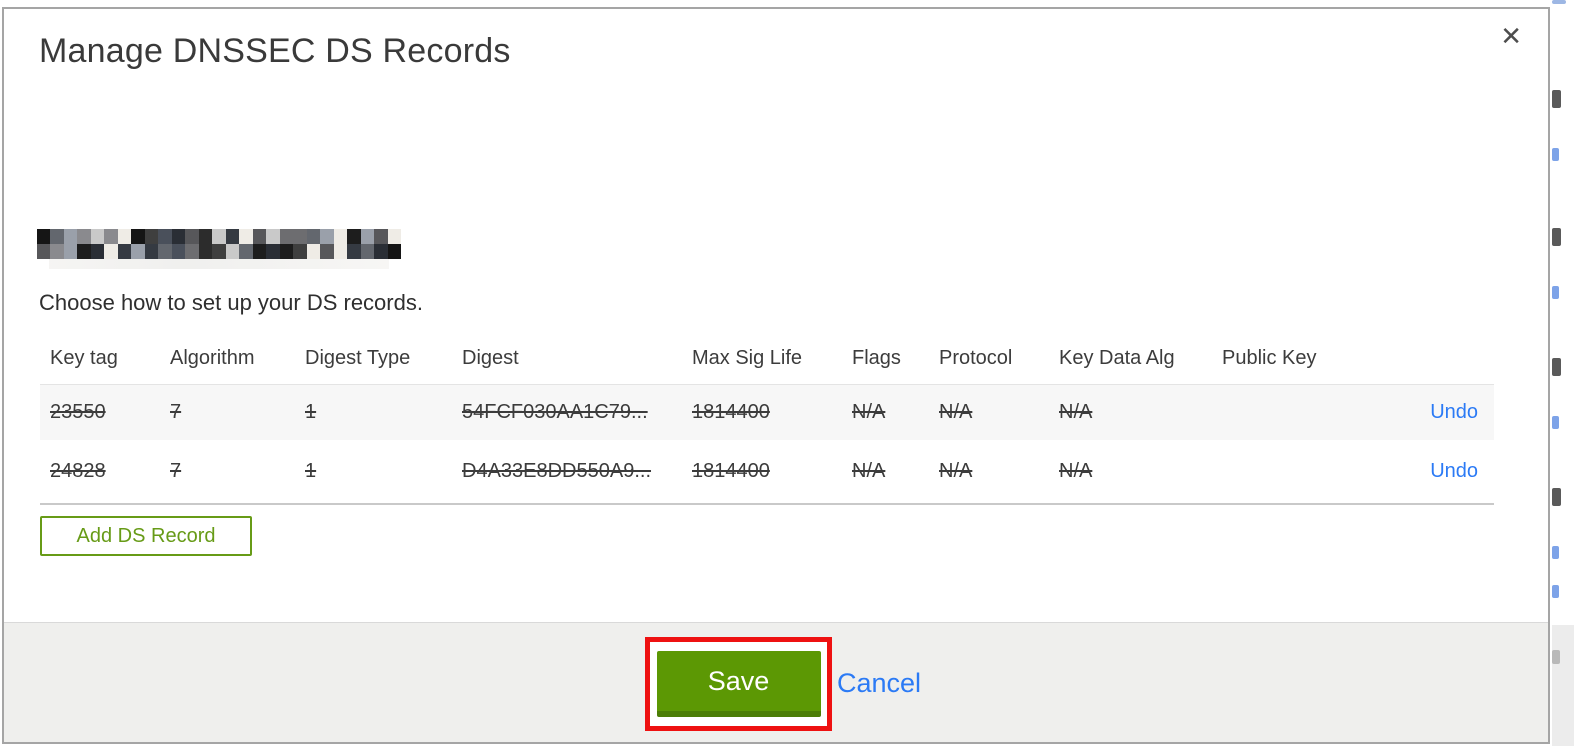 The height and width of the screenshot is (746, 1574). I want to click on instruction-text: Choose how to set up your DS records., so click(231, 302).